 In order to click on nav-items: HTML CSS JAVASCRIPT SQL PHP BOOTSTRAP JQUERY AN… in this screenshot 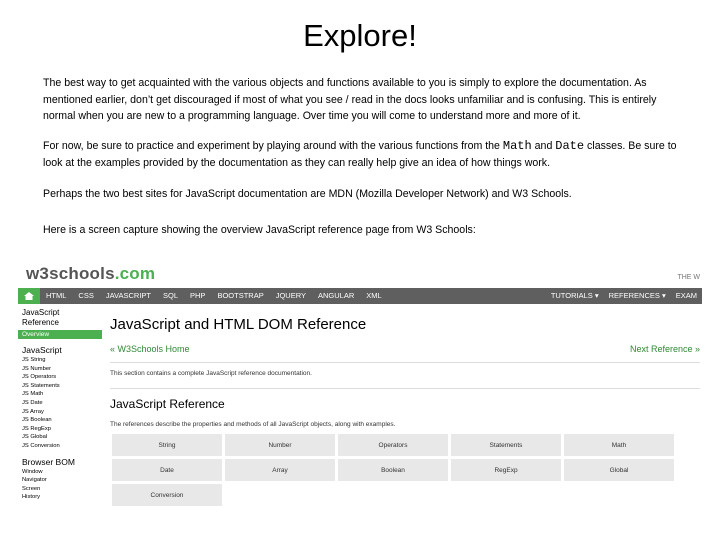, I will do `click(214, 296)`.